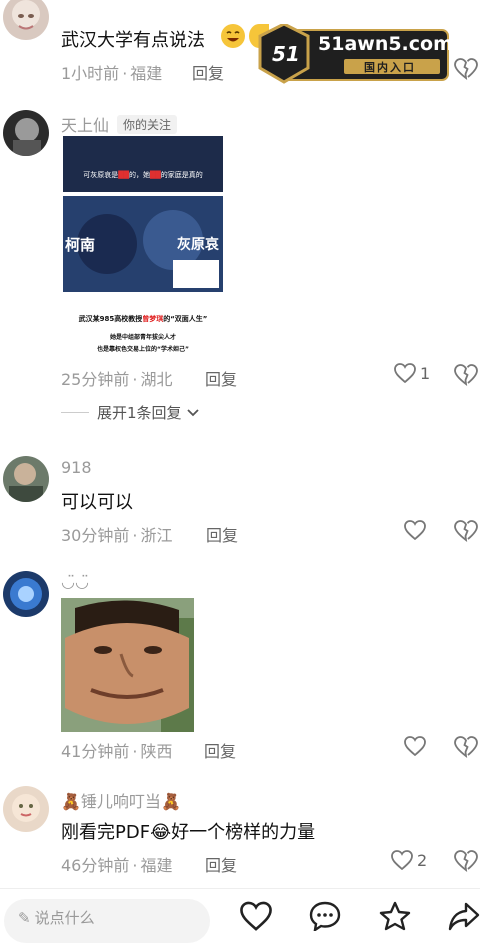 This screenshot has width=480, height=943. What do you see at coordinates (161, 832) in the screenshot?
I see `laugh-cry-emoji-icon: 😂` at bounding box center [161, 832].